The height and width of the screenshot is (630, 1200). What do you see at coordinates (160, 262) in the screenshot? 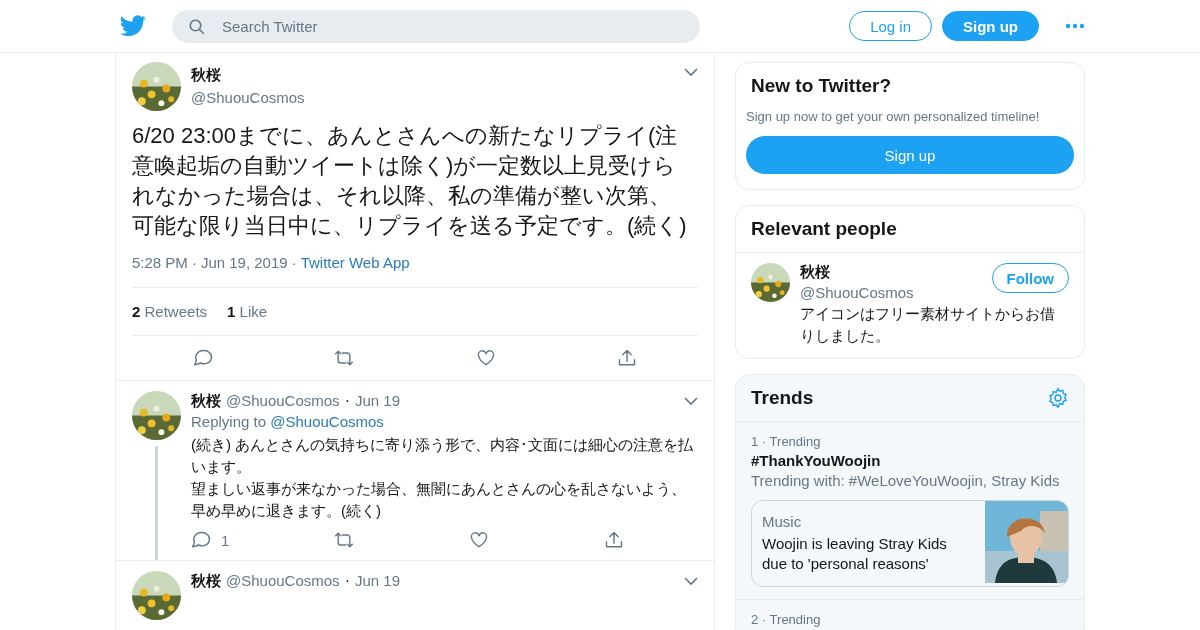
I see `tweet-time: 5:28 PM` at bounding box center [160, 262].